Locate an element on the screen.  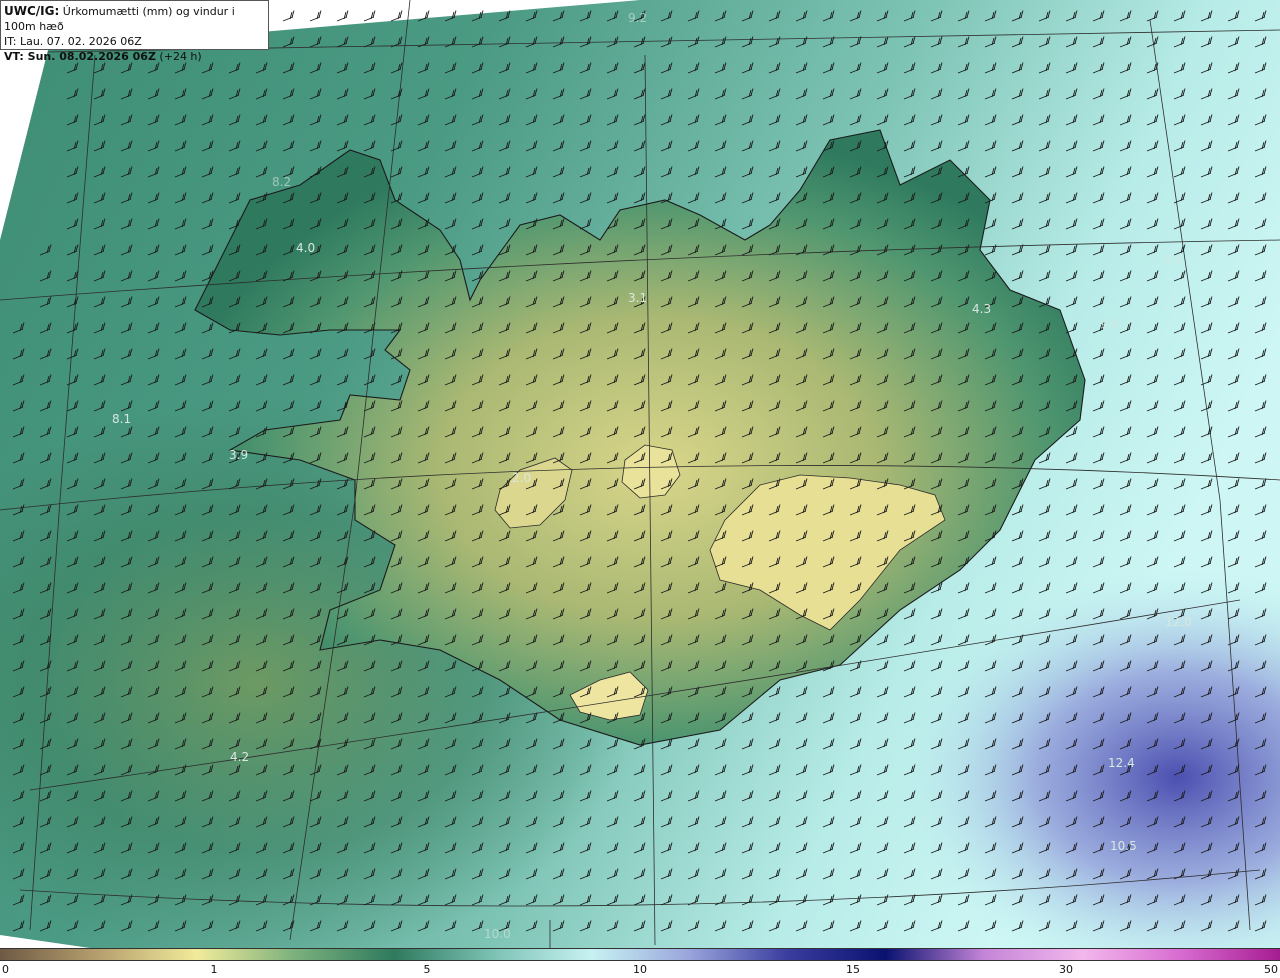
map-value-label: 10.0 is located at coordinates (497, 934).